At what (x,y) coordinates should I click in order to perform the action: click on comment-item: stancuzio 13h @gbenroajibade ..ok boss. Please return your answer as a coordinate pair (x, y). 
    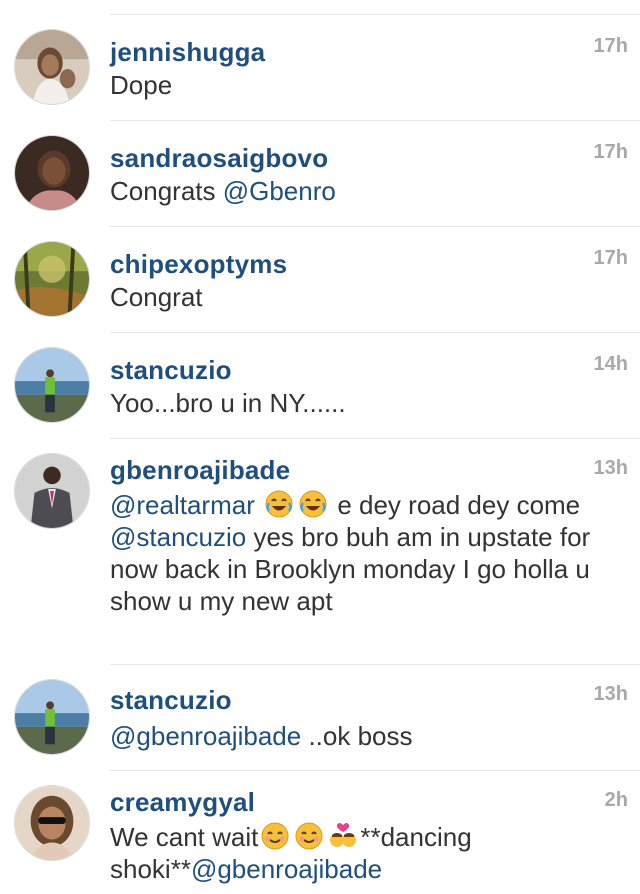
    Looking at the image, I should click on (320, 718).